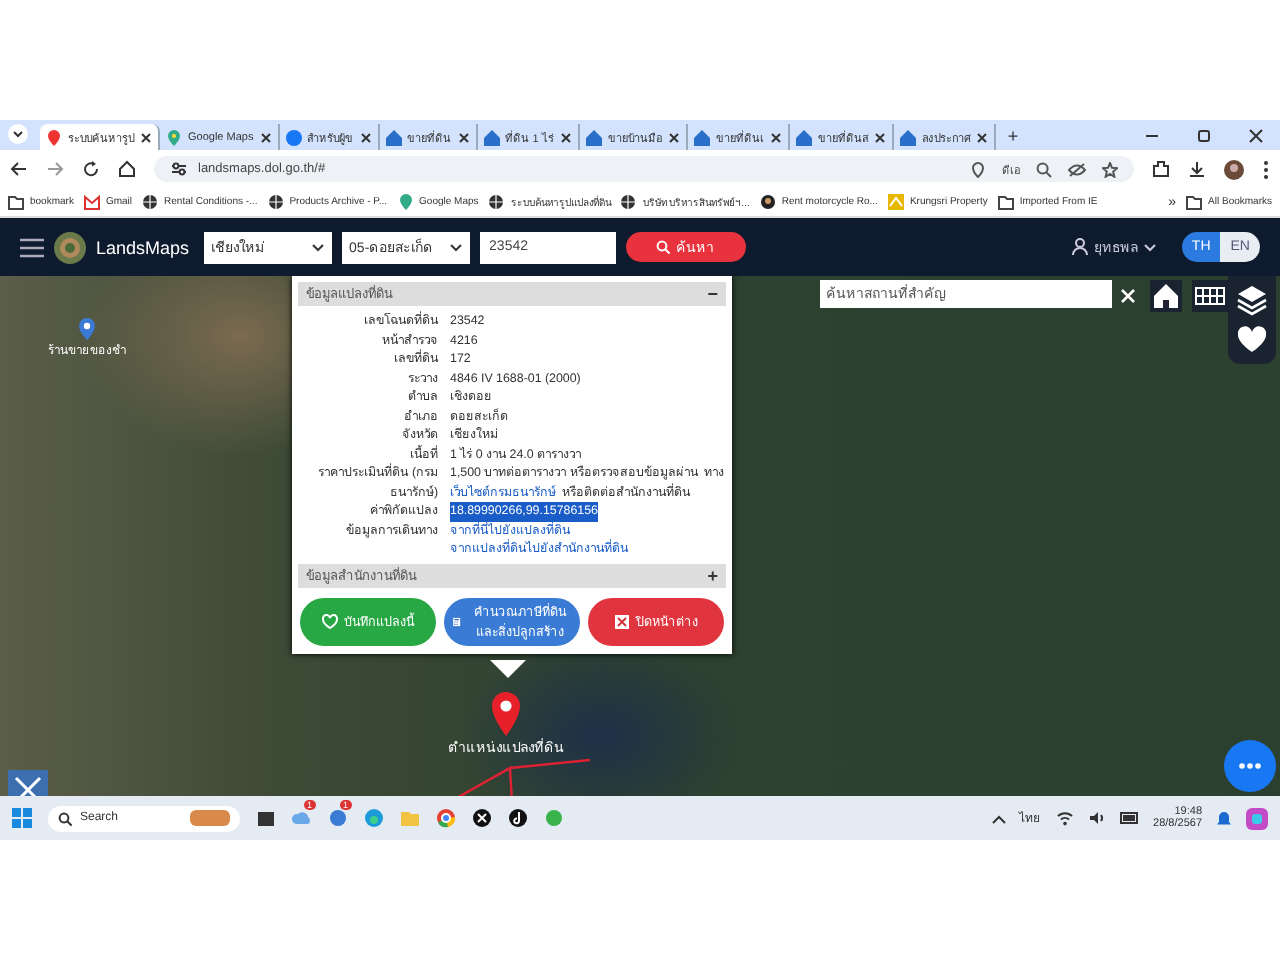  What do you see at coordinates (32, 247) in the screenshot?
I see `menu-icon` at bounding box center [32, 247].